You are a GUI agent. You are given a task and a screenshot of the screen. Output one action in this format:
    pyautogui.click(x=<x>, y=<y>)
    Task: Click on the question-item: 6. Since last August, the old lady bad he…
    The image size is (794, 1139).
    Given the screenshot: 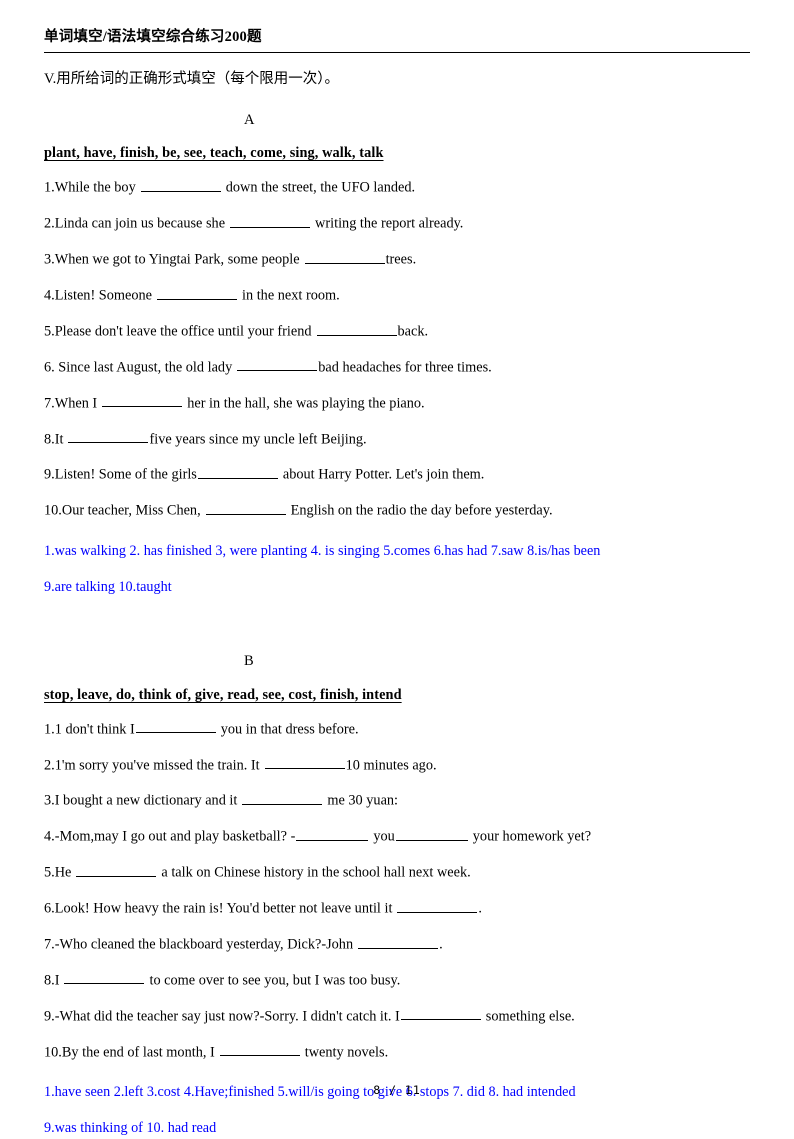 What is the action you would take?
    pyautogui.click(x=397, y=367)
    